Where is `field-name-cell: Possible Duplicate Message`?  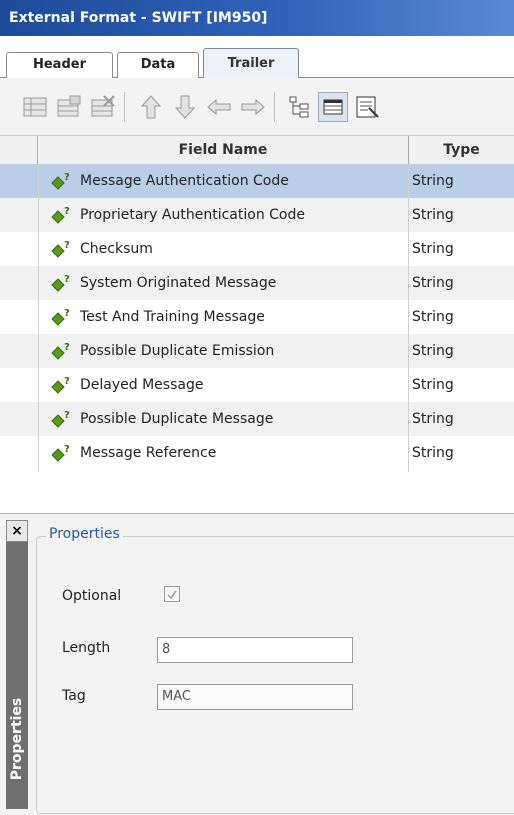
field-name-cell: Possible Duplicate Message is located at coordinates (177, 419).